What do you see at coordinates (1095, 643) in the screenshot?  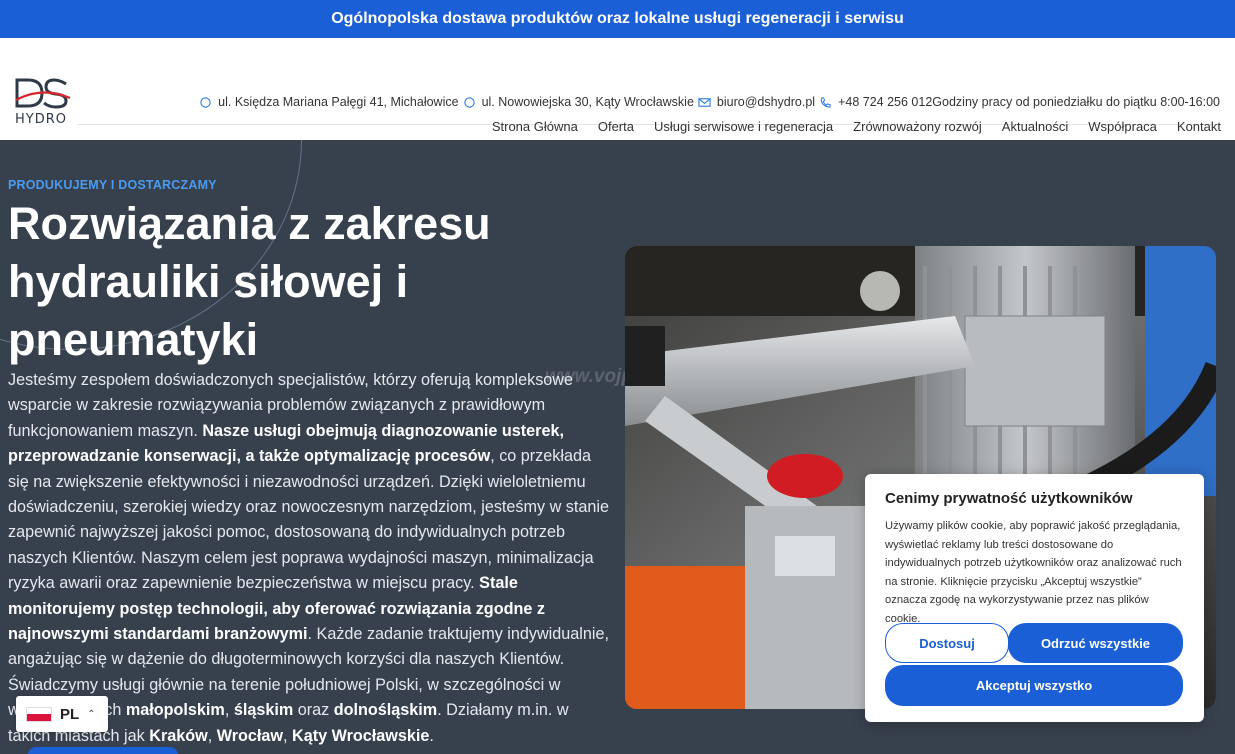 I see `reject-all-button: Odrzuć wszystkie` at bounding box center [1095, 643].